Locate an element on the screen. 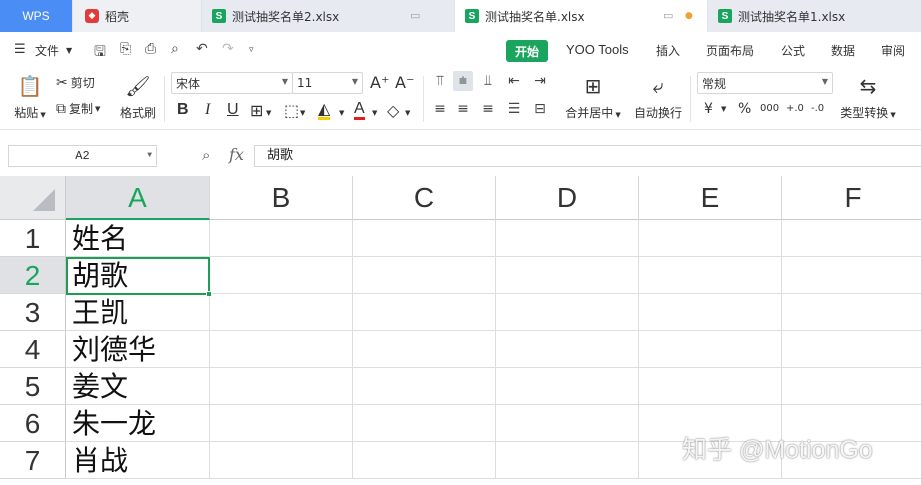  cell-b3 is located at coordinates (281, 312).